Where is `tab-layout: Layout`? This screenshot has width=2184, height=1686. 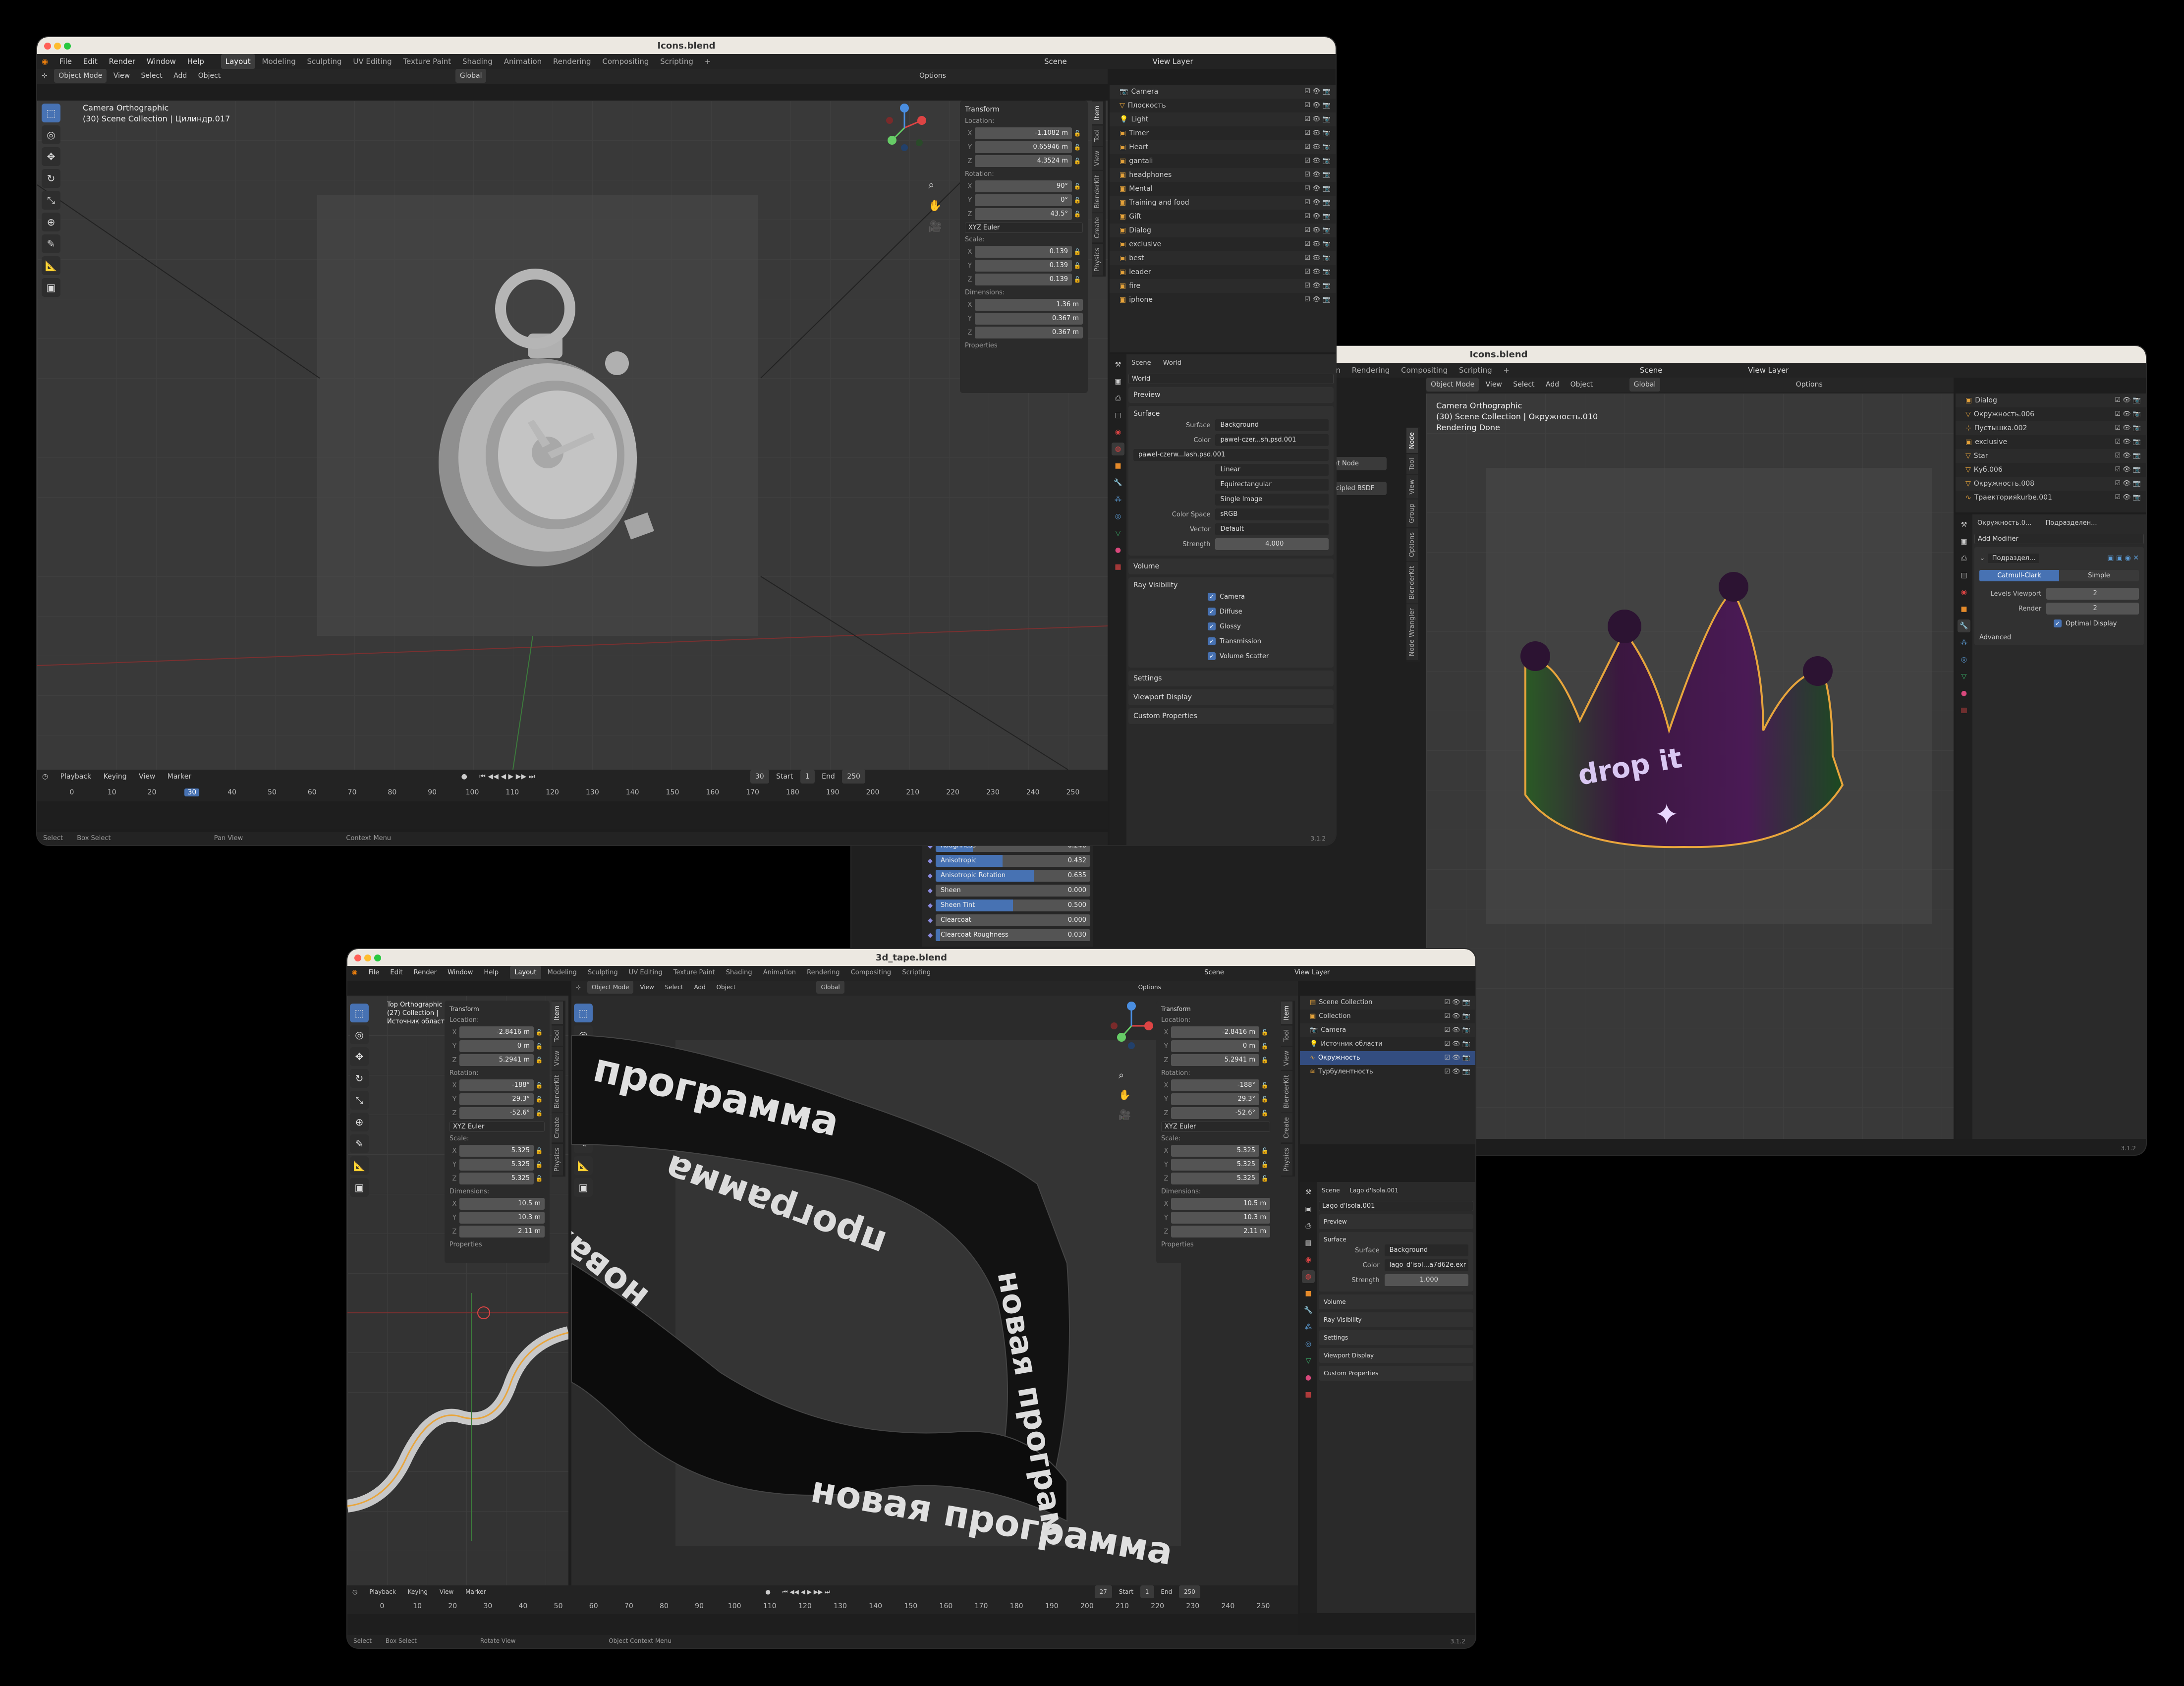 tab-layout: Layout is located at coordinates (525, 972).